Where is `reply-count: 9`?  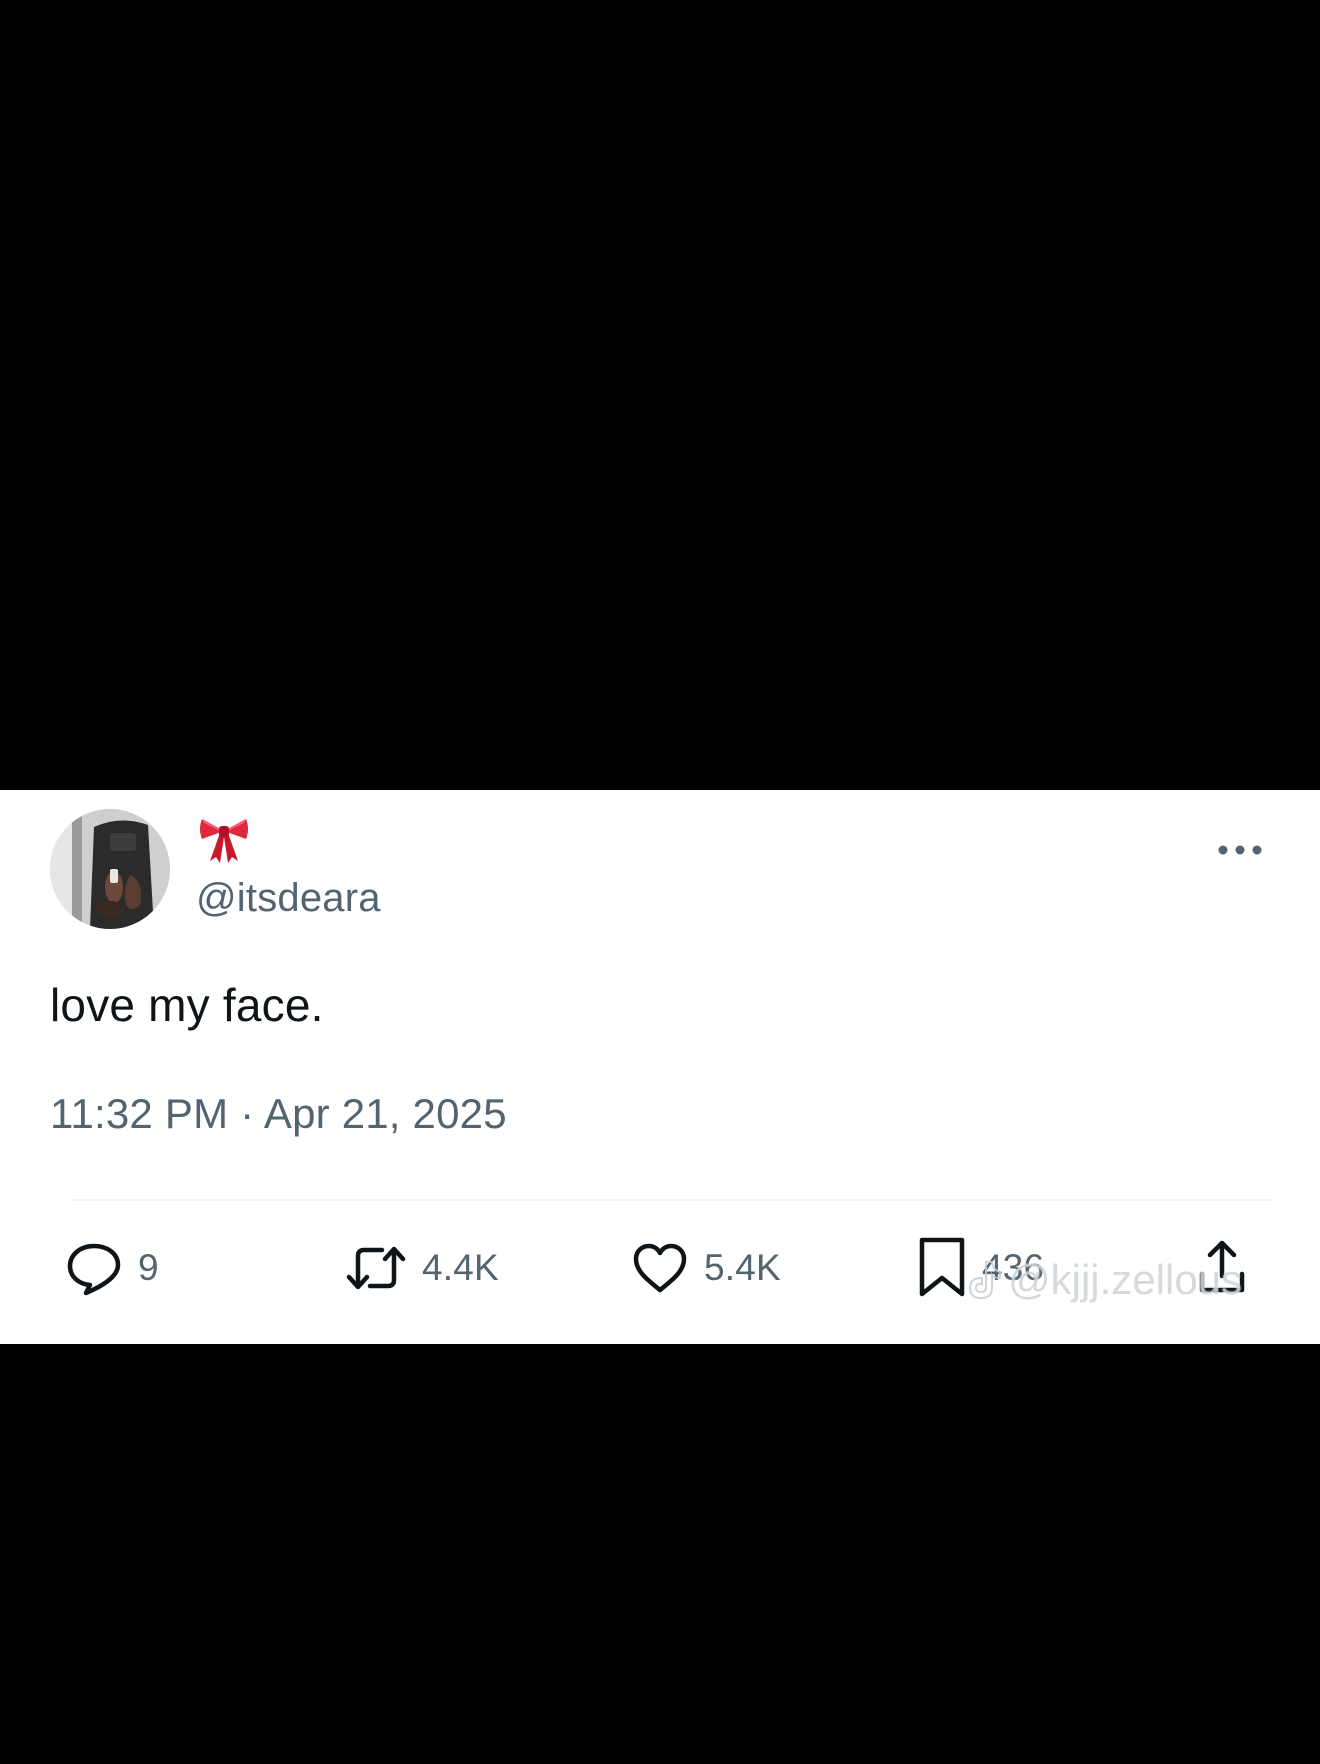 reply-count: 9 is located at coordinates (148, 1267).